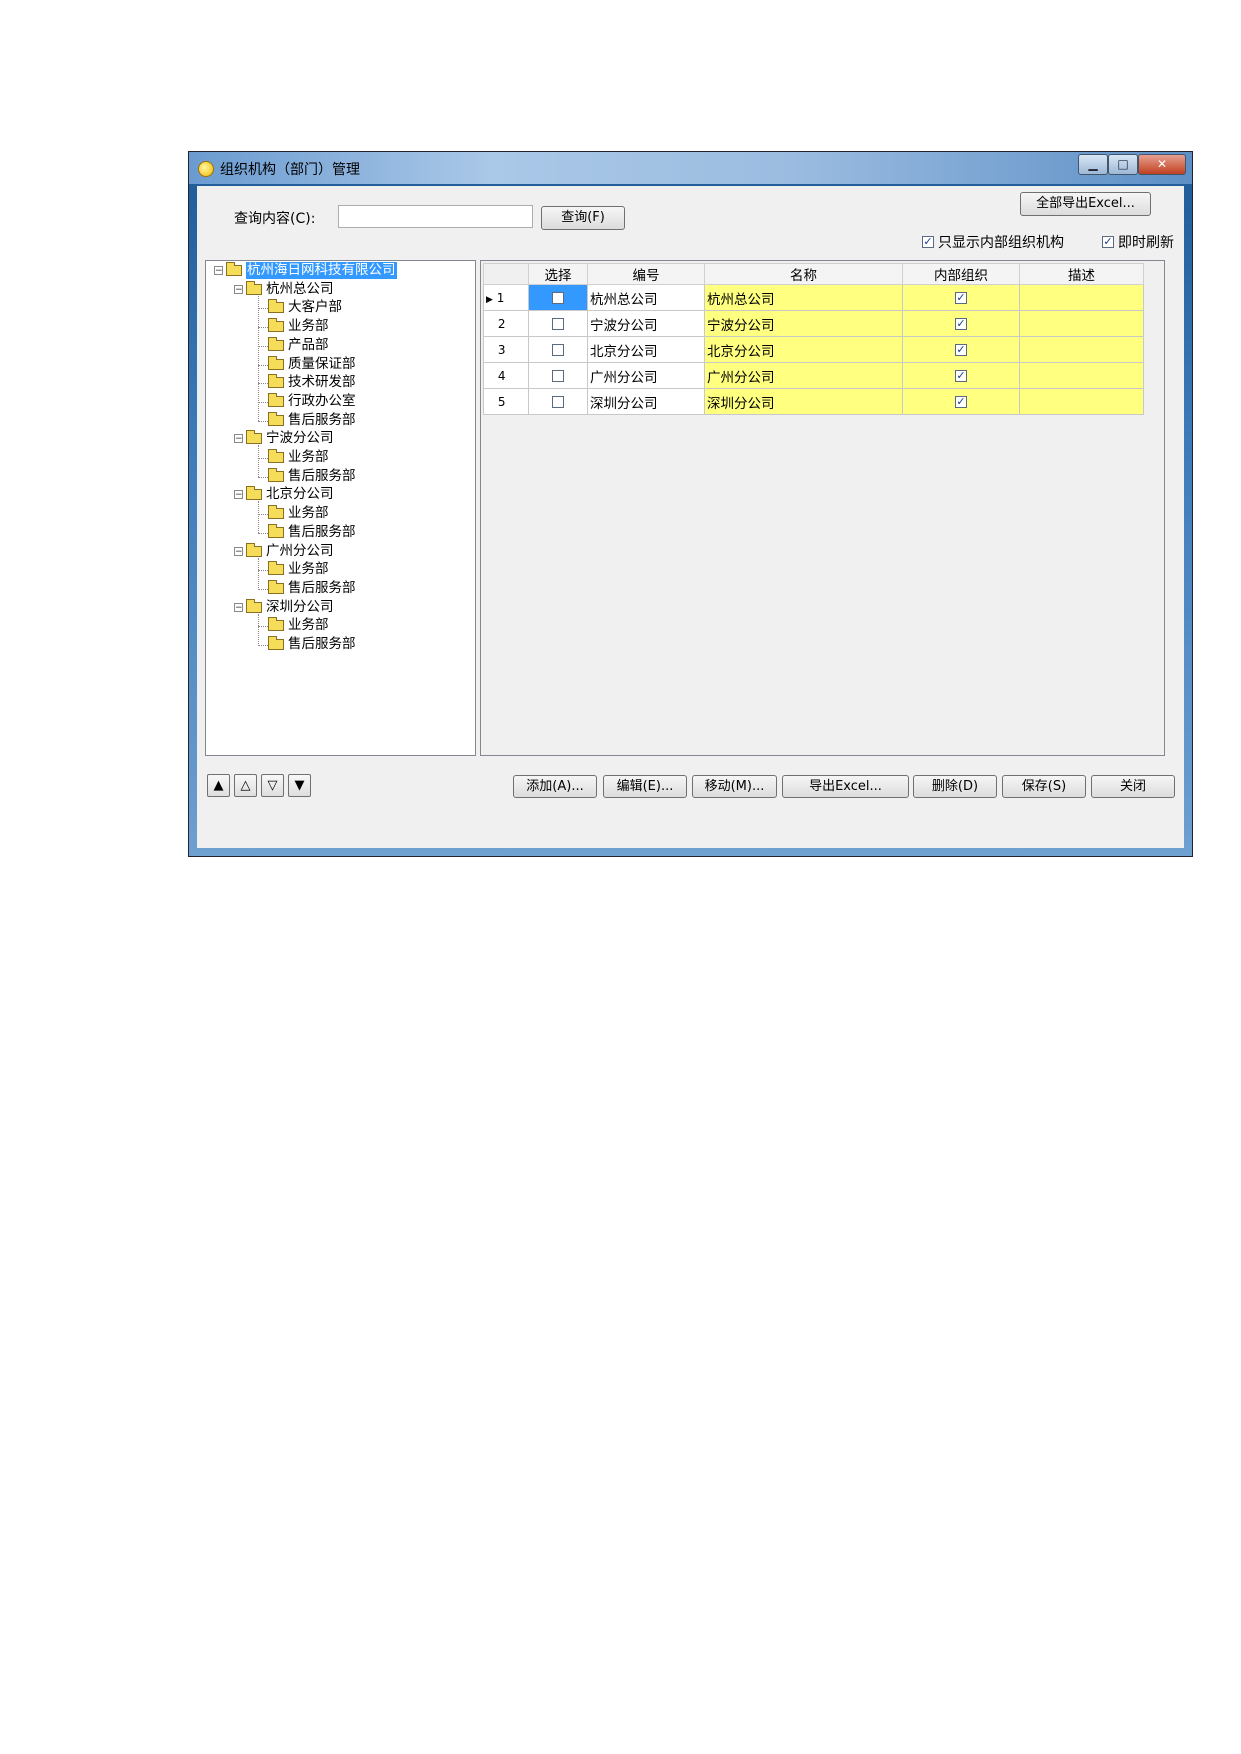 The image size is (1241, 1754). What do you see at coordinates (312, 382) in the screenshot?
I see `tree-leaf-node: 技术研发部` at bounding box center [312, 382].